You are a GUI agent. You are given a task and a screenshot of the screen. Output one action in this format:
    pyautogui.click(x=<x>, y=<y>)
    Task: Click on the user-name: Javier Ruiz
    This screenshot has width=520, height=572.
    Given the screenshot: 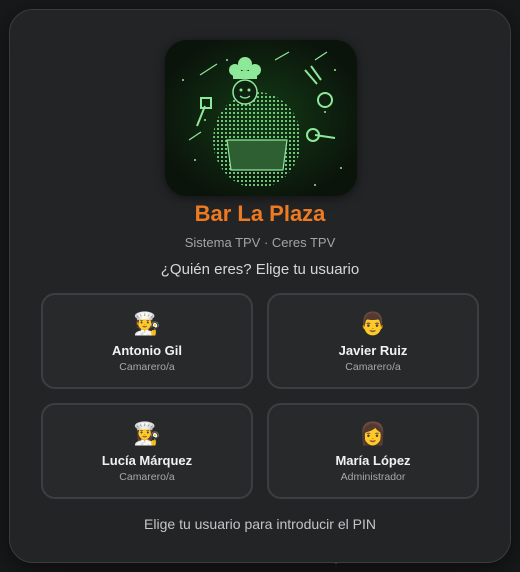 What is the action you would take?
    pyautogui.click(x=373, y=350)
    